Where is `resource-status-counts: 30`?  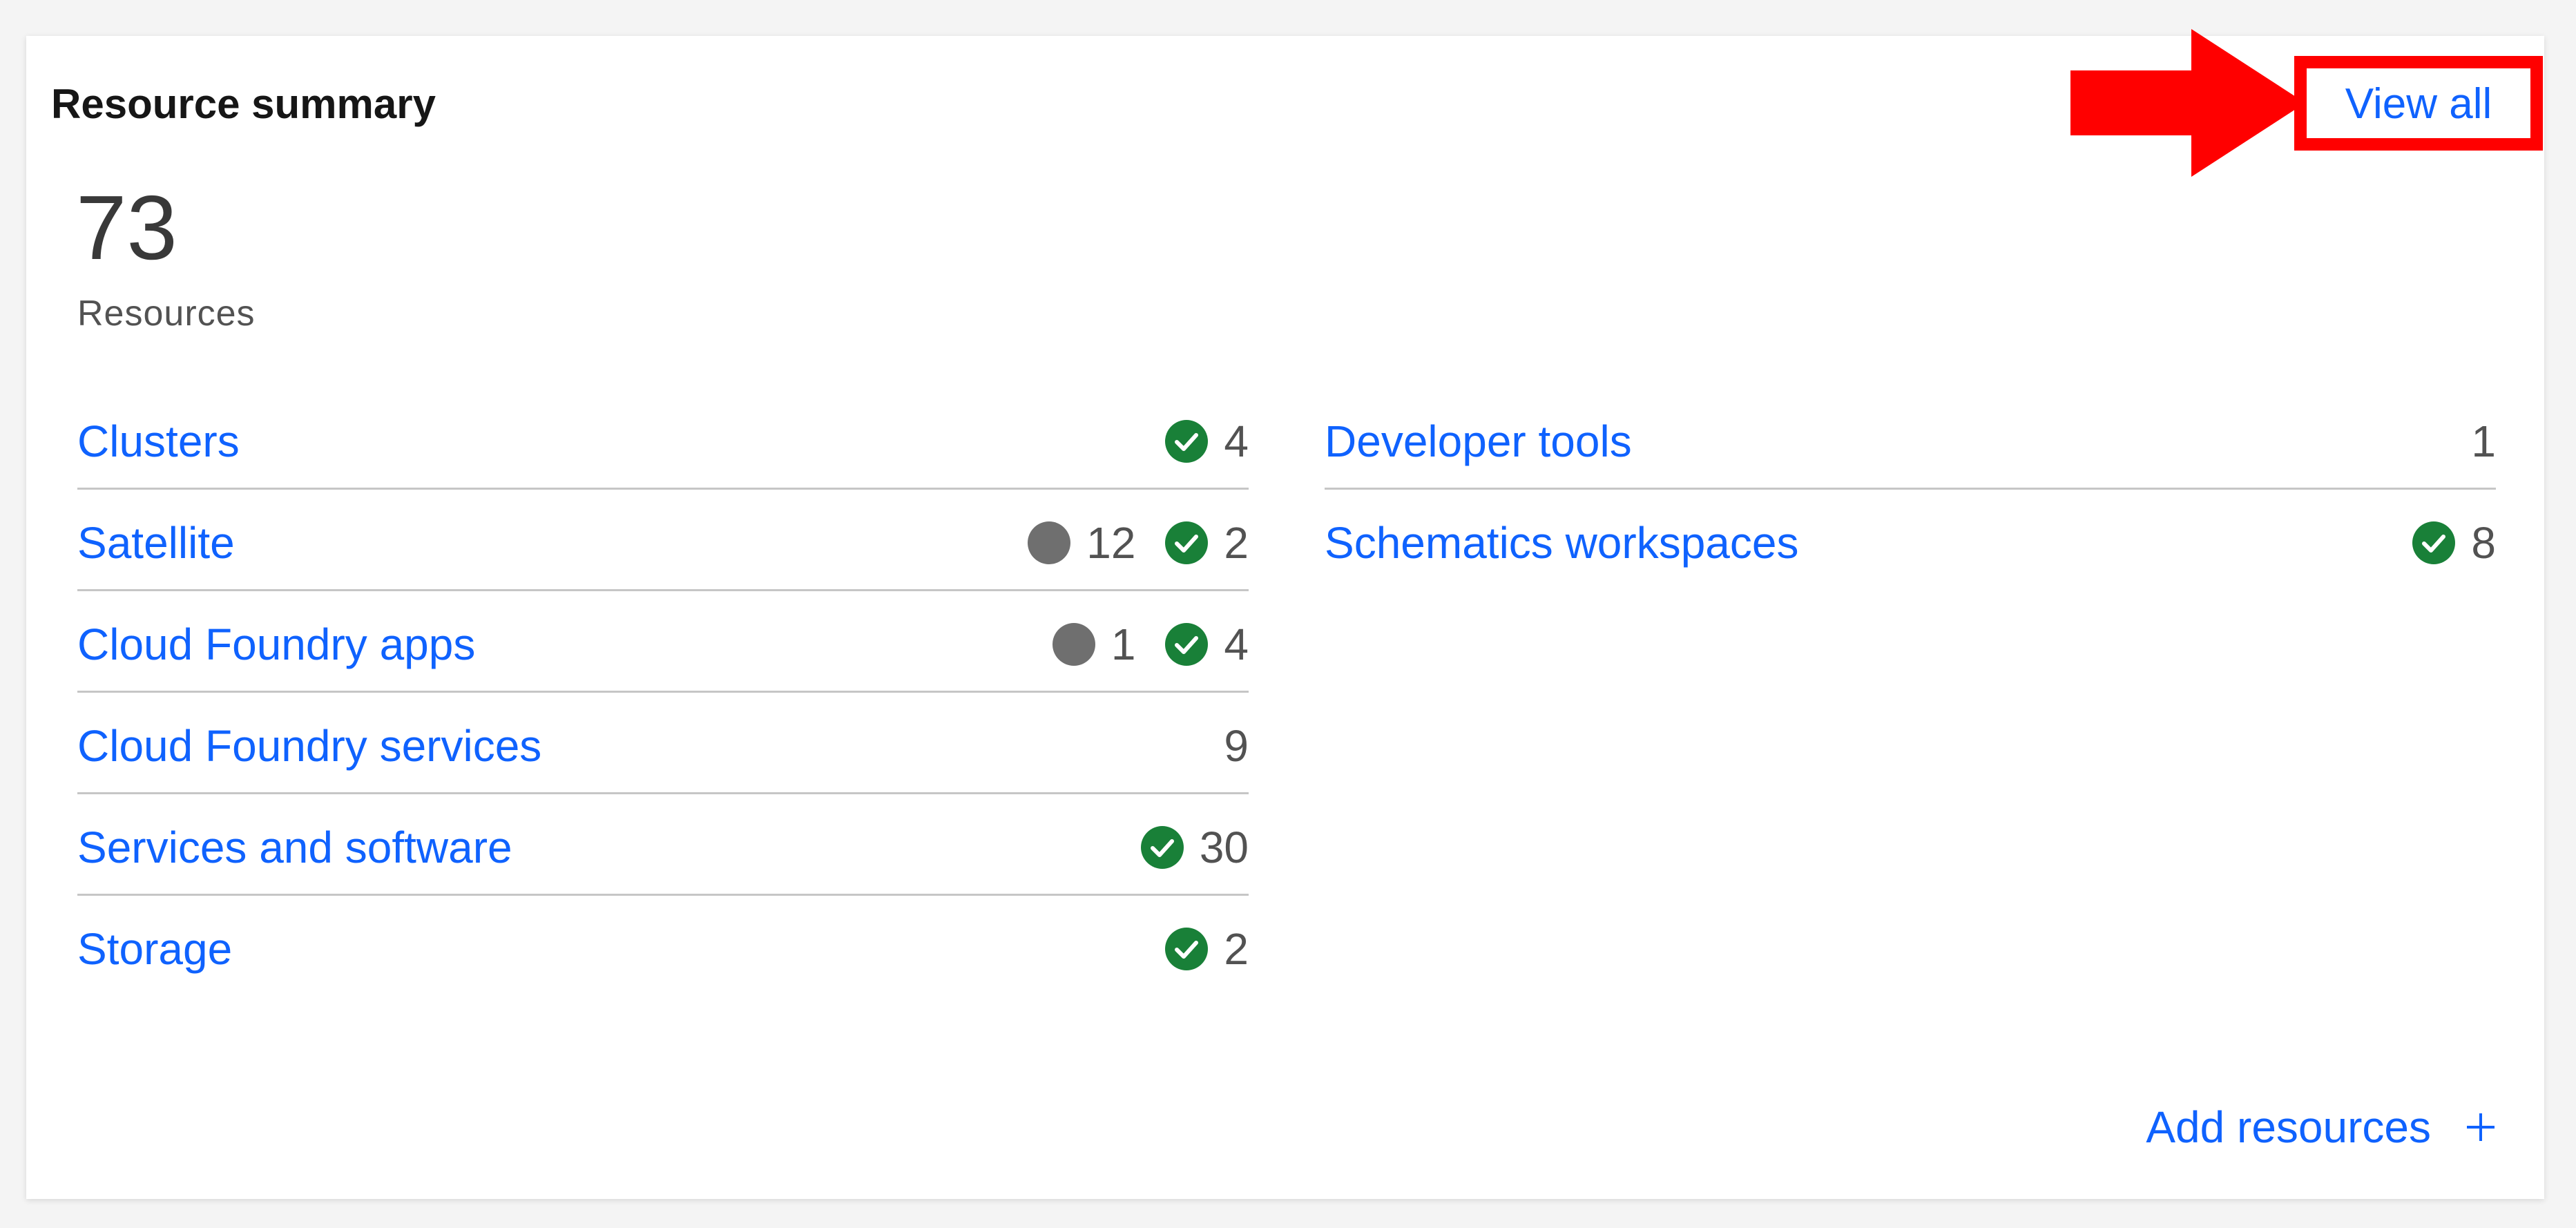 resource-status-counts: 30 is located at coordinates (1180, 847).